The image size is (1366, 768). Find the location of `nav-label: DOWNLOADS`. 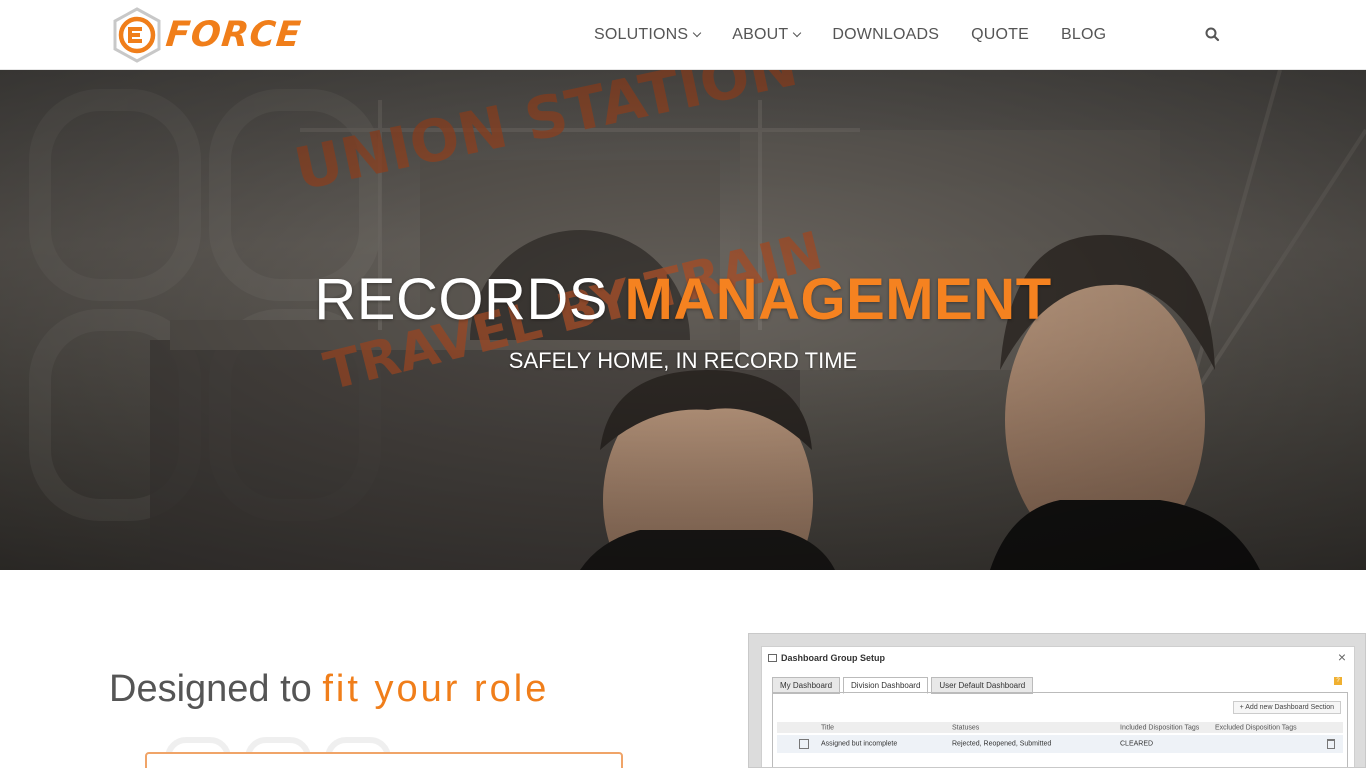

nav-label: DOWNLOADS is located at coordinates (886, 34).